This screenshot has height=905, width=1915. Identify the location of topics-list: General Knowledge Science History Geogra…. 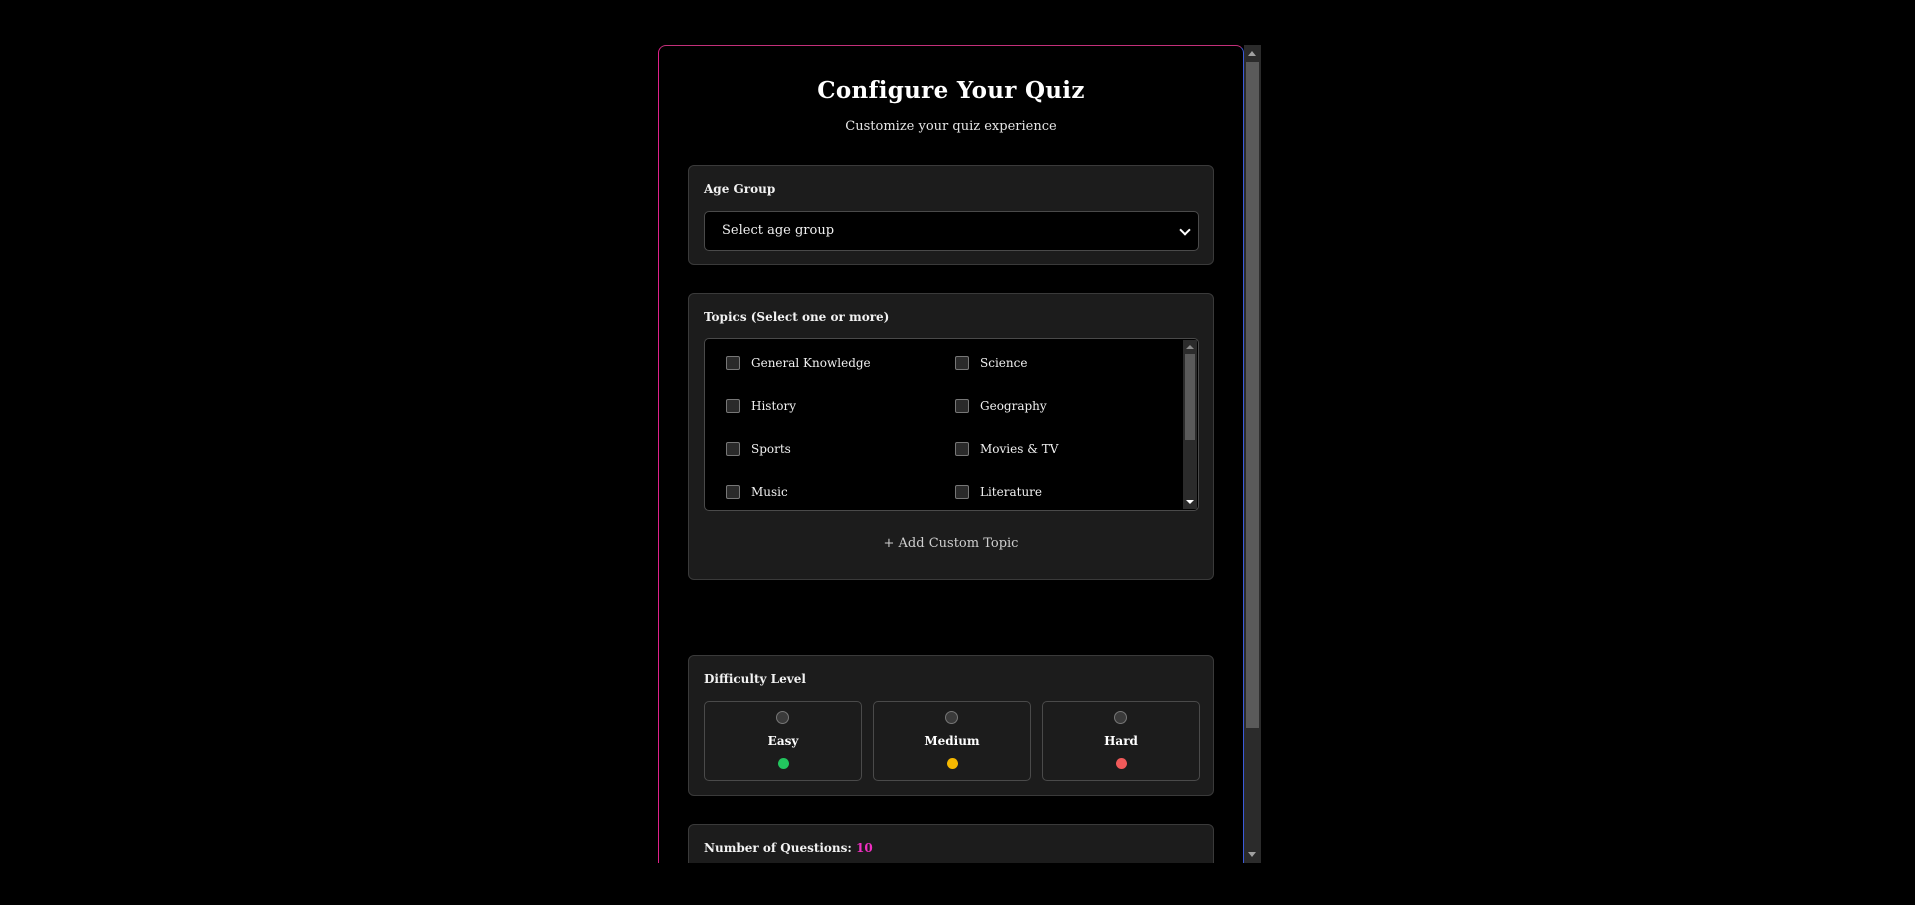
(951, 424).